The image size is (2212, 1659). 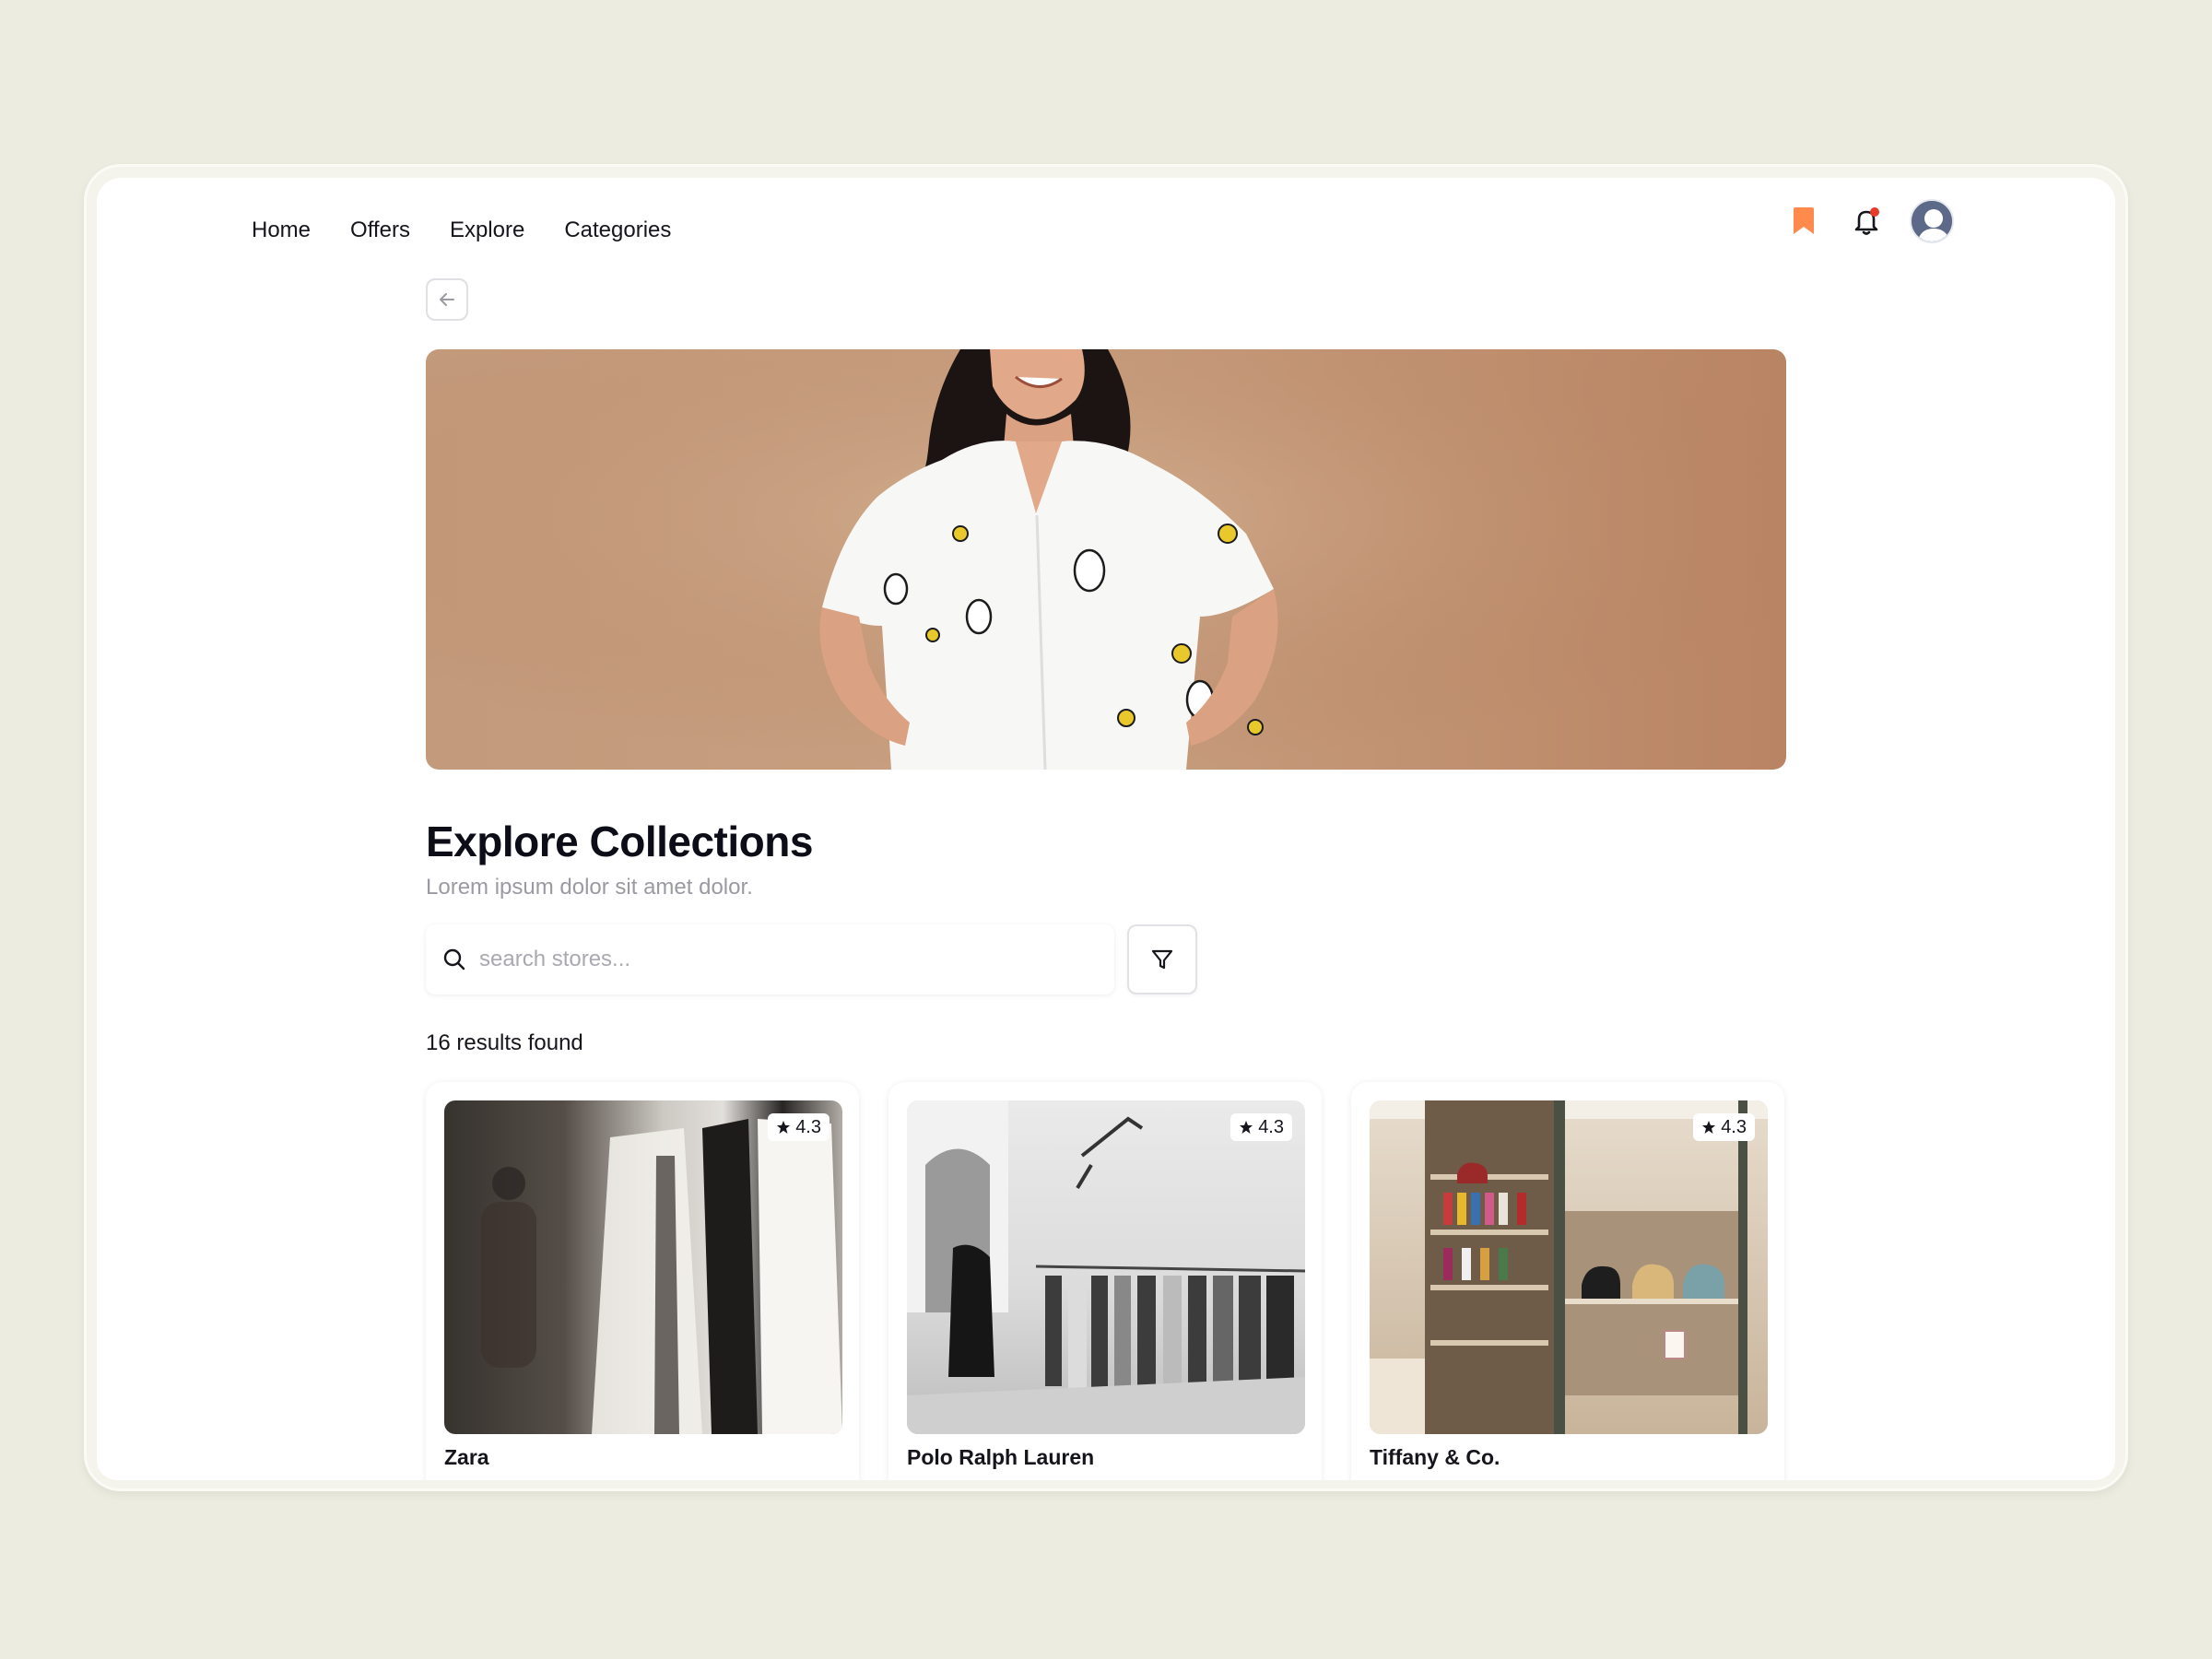 I want to click on page-subtitle: Lorem ipsum dolor sit amet dolor., so click(x=589, y=887).